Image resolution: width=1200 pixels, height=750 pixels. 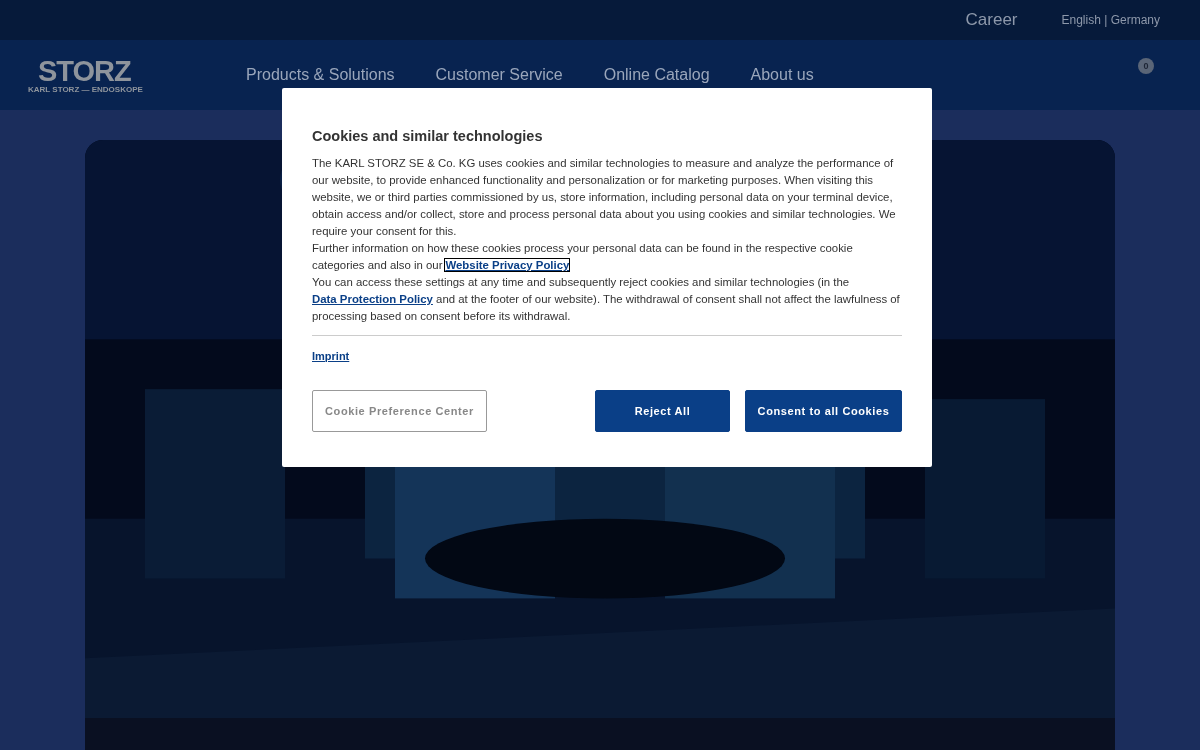 I want to click on policy-link: Data Protection Policy, so click(x=372, y=299).